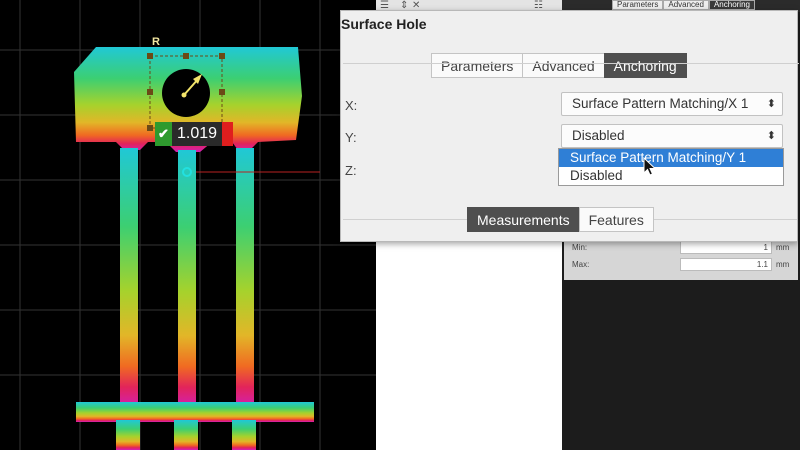  What do you see at coordinates (731, 5) in the screenshot?
I see `mini-tab-anchoring: Anchoring` at bounding box center [731, 5].